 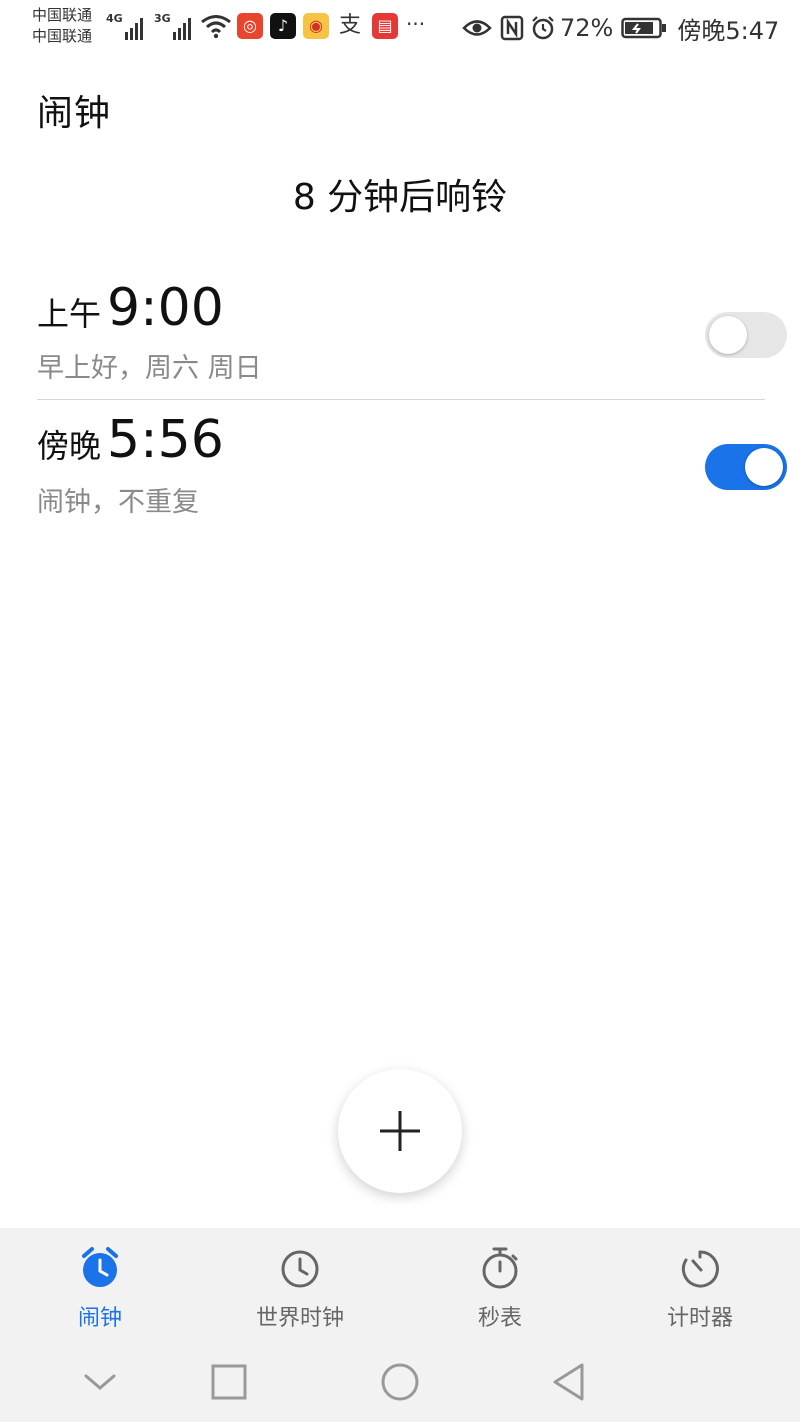 What do you see at coordinates (699, 1318) in the screenshot?
I see `tab-label: 计时器` at bounding box center [699, 1318].